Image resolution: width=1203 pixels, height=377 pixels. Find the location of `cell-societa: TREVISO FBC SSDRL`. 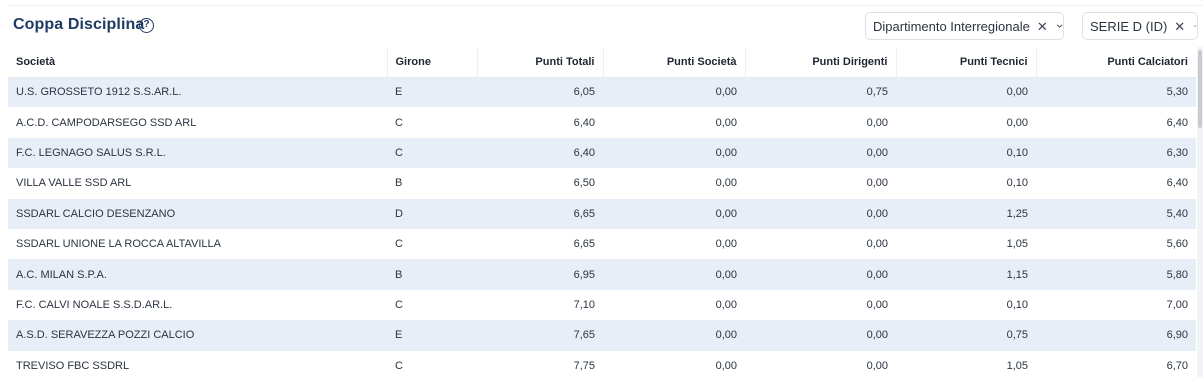

cell-societa: TREVISO FBC SSDRL is located at coordinates (73, 365).